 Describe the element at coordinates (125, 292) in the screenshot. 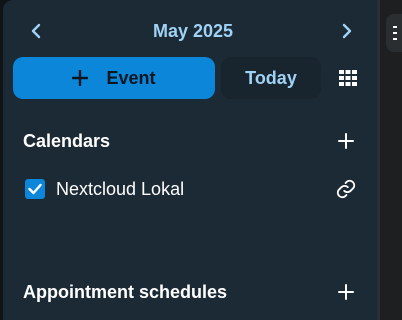

I see `appointment-schedules-heading: Appointment schedules` at that location.